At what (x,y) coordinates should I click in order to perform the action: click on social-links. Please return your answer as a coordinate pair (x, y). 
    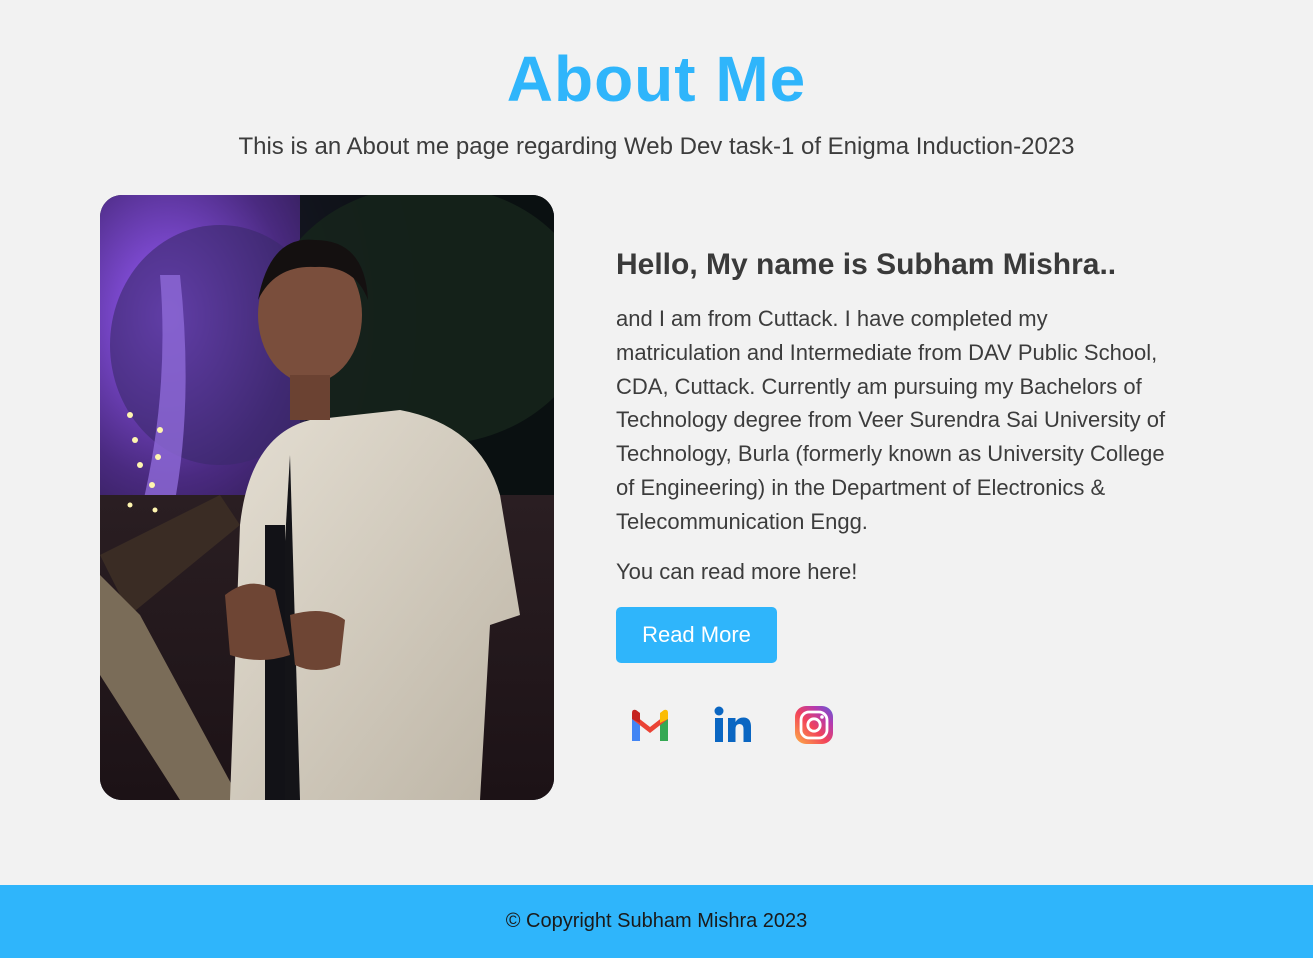
    Looking at the image, I should click on (901, 725).